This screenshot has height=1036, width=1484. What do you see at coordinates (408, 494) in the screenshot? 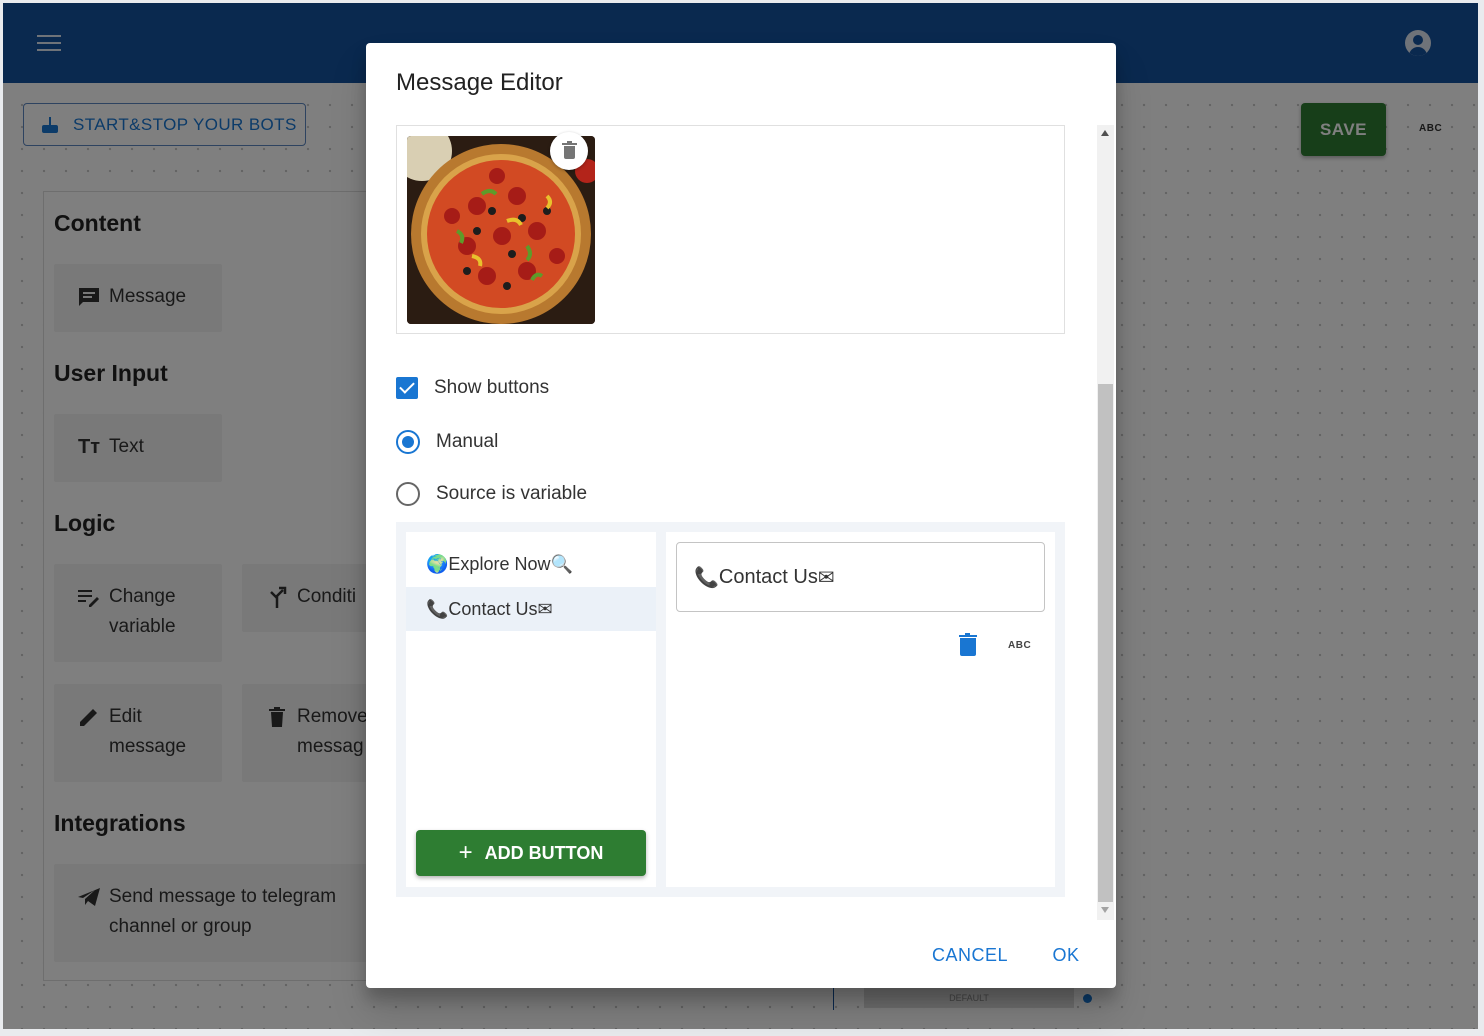
I see `radio-unchecked-icon` at bounding box center [408, 494].